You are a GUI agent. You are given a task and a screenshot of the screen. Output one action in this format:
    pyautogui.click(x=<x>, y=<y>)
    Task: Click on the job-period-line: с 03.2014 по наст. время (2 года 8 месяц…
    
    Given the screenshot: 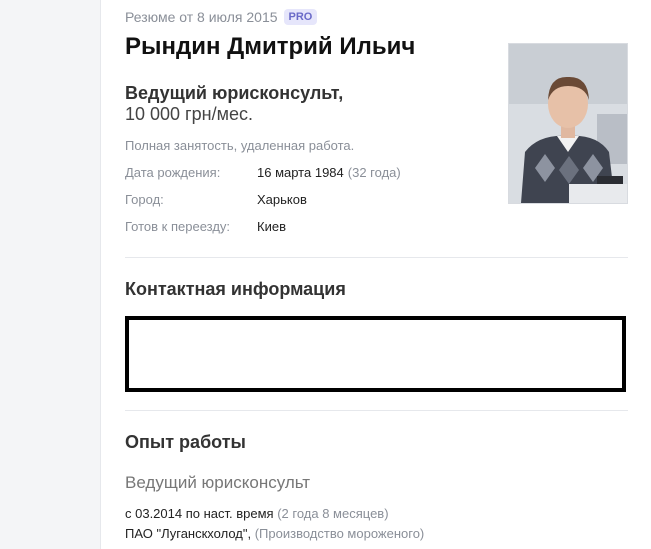 What is the action you would take?
    pyautogui.click(x=257, y=513)
    